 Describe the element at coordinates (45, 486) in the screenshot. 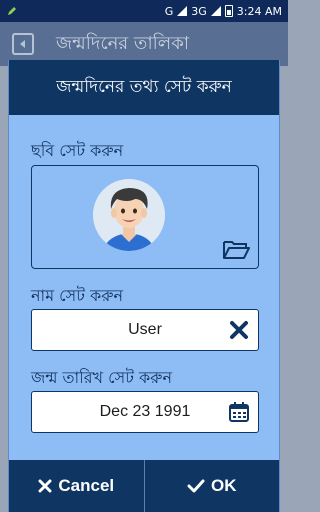

I see `close-icon` at that location.